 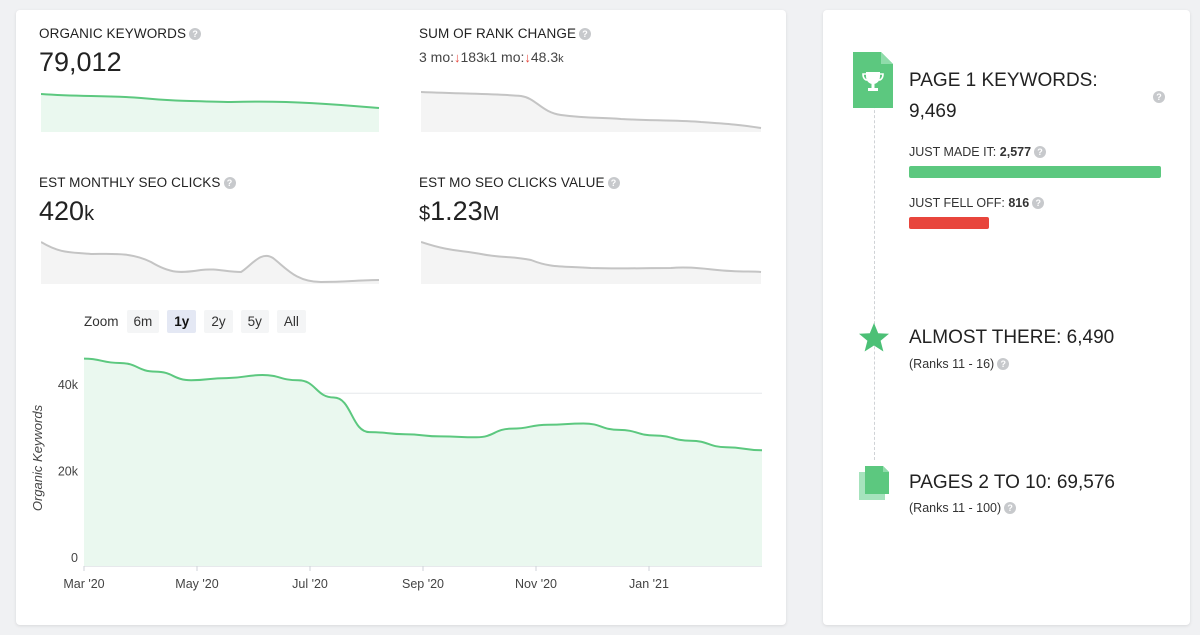 I want to click on just-fell-off: JUST FELL OFF: 816?, so click(x=977, y=203).